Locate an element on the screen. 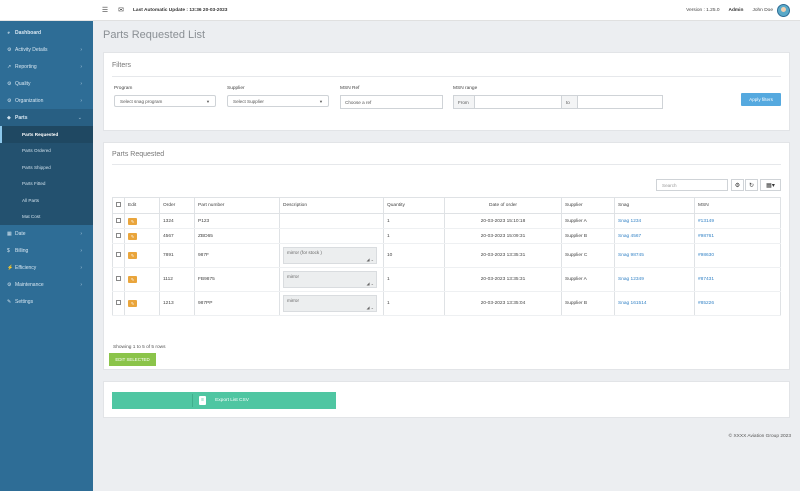 The image size is (800, 491). sidebar-item-parts: ◆ Parts ⌄ is located at coordinates (46, 117).